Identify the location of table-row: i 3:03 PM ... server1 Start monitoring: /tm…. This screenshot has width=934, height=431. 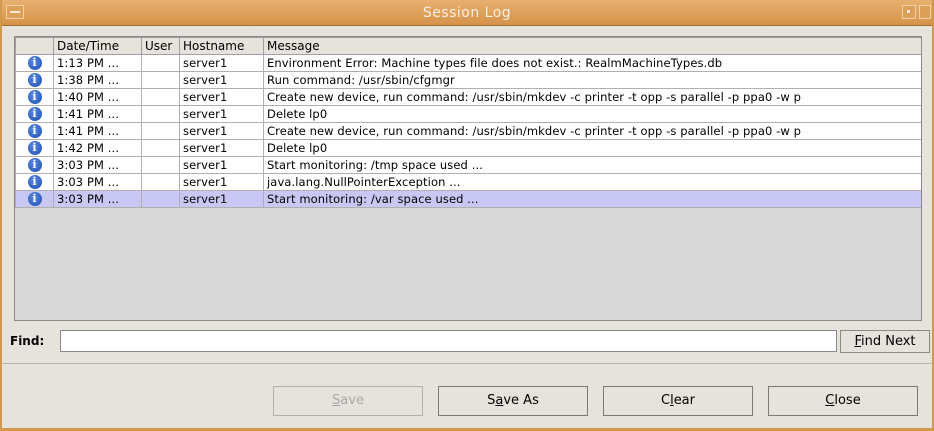
(468, 165).